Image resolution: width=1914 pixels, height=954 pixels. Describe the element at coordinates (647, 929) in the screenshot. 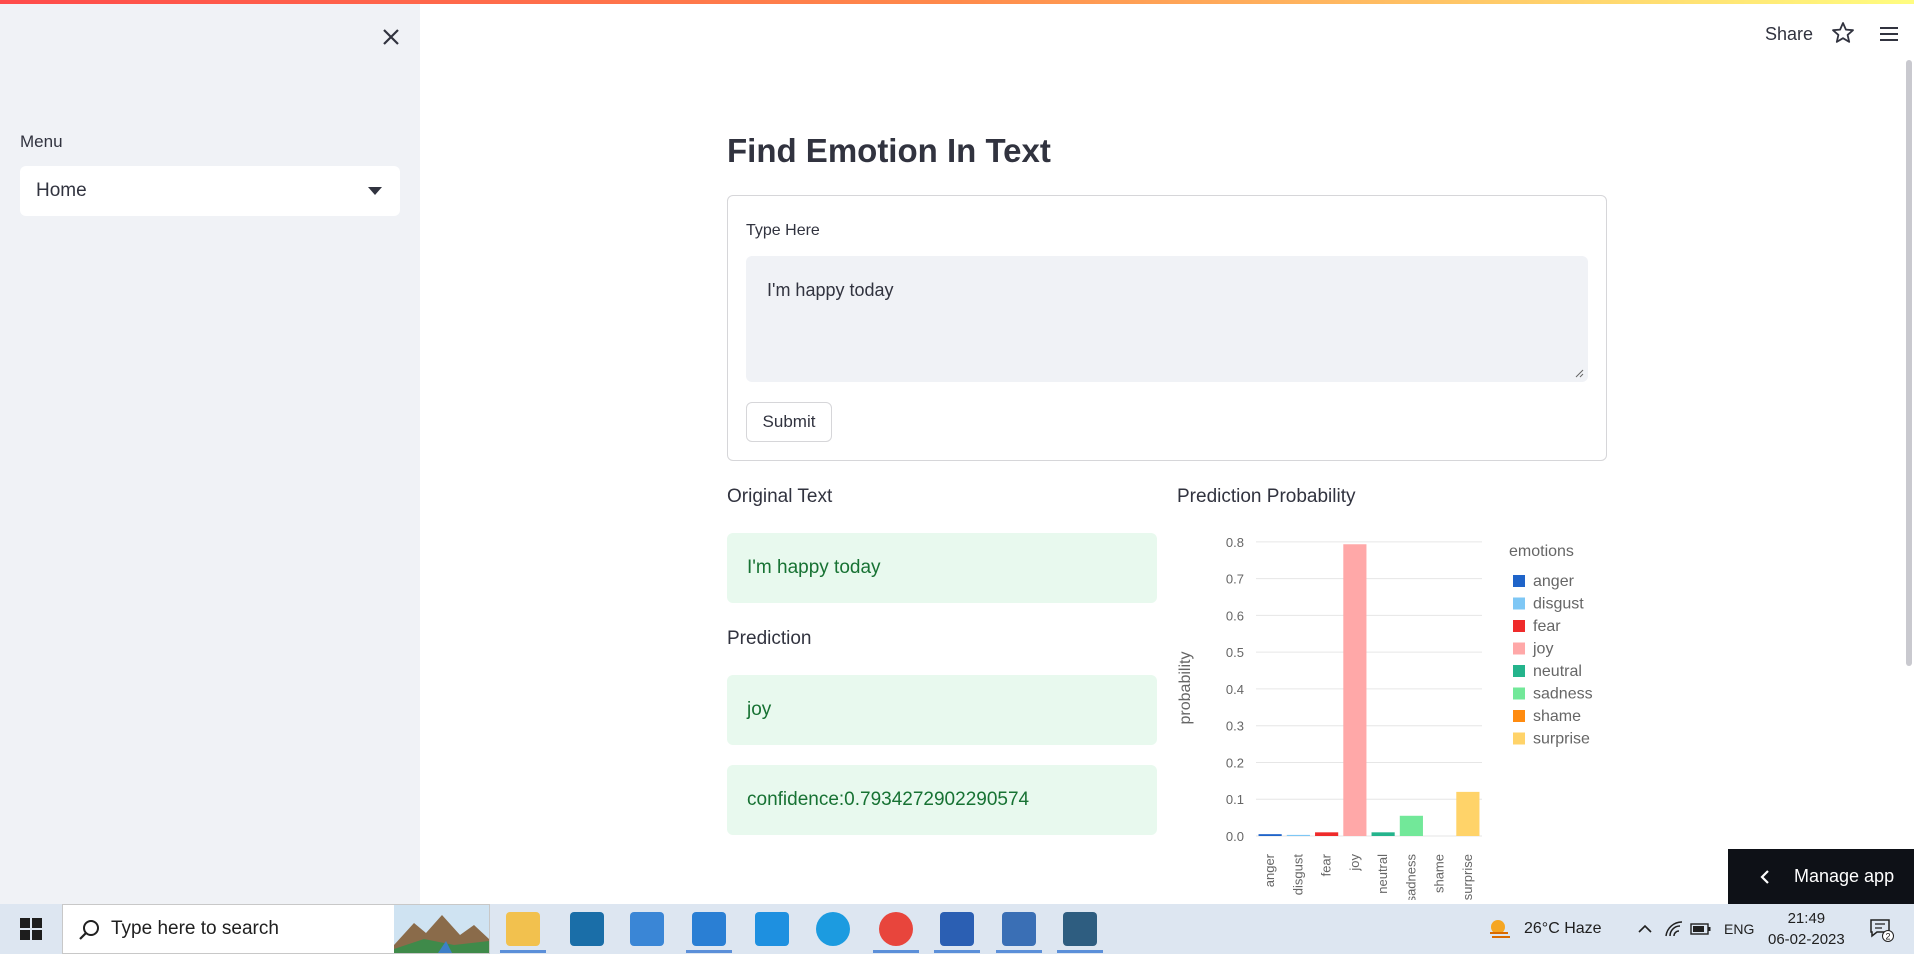

I see `mail-icon` at that location.